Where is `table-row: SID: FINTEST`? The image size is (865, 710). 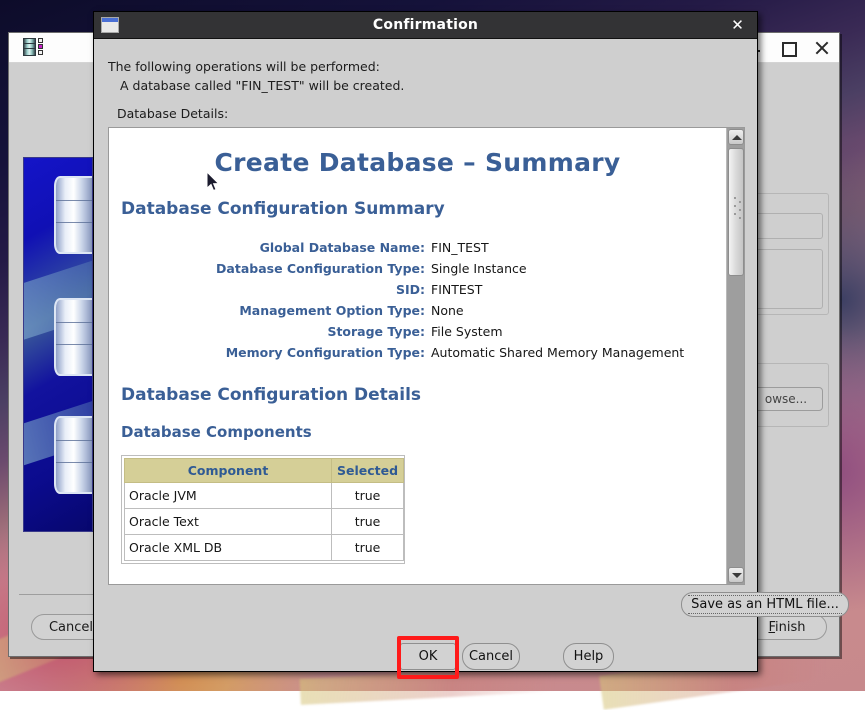 table-row: SID: FINTEST is located at coordinates (396, 289).